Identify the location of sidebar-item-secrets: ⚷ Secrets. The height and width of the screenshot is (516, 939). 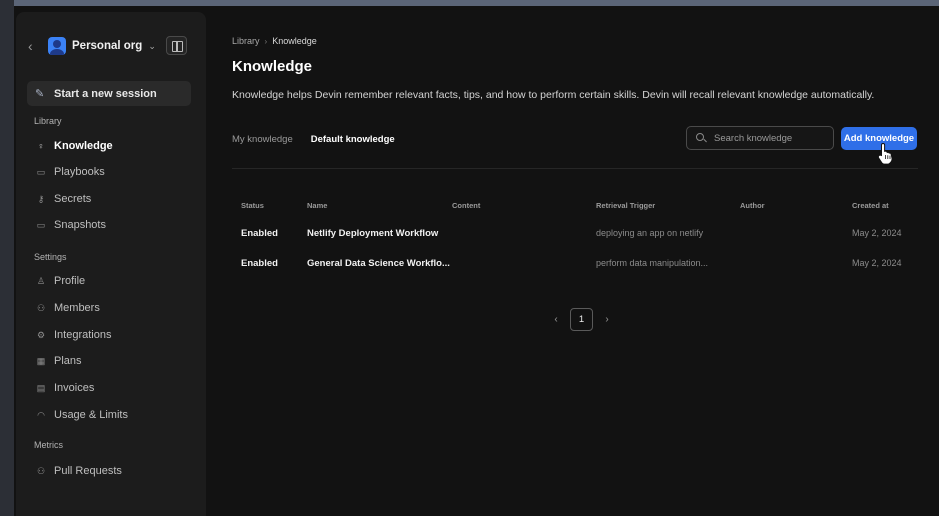
(111, 199).